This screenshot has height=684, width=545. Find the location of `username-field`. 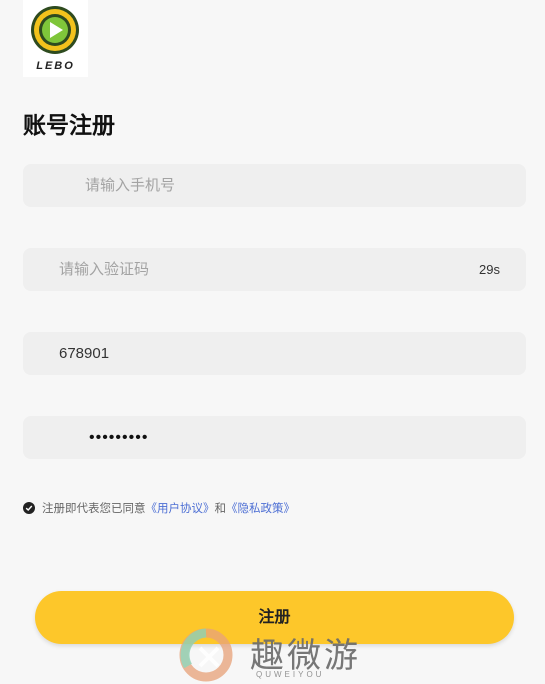

username-field is located at coordinates (274, 353).